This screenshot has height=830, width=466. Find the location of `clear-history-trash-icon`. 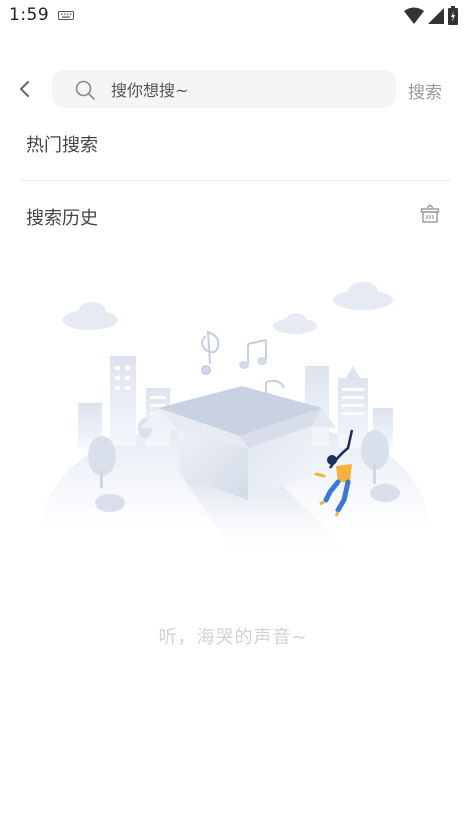

clear-history-trash-icon is located at coordinates (430, 214).